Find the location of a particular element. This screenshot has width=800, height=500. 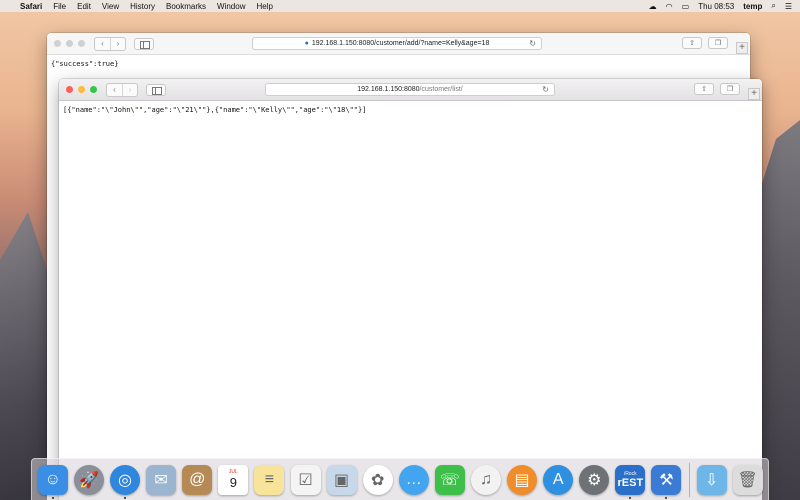

menu-help: Help is located at coordinates (264, 6).